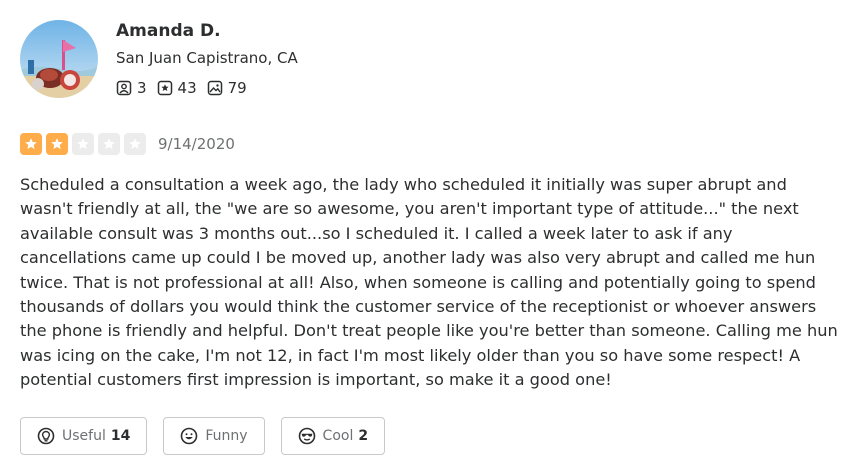 Image resolution: width=852 pixels, height=468 pixels. I want to click on review-date: 9/14/2020, so click(196, 144).